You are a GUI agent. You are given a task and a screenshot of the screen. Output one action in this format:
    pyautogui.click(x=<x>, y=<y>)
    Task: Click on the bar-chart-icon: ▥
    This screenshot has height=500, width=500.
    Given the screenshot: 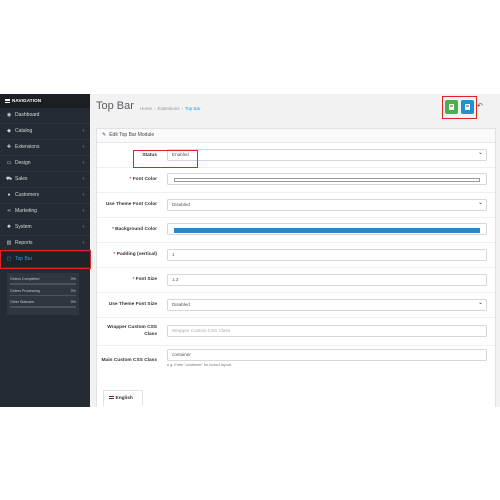 What is the action you would take?
    pyautogui.click(x=9, y=243)
    